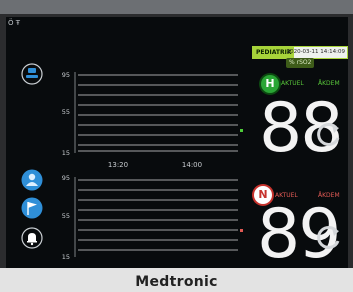  What do you see at coordinates (176, 7) in the screenshot?
I see `device-top-edge` at bounding box center [176, 7].